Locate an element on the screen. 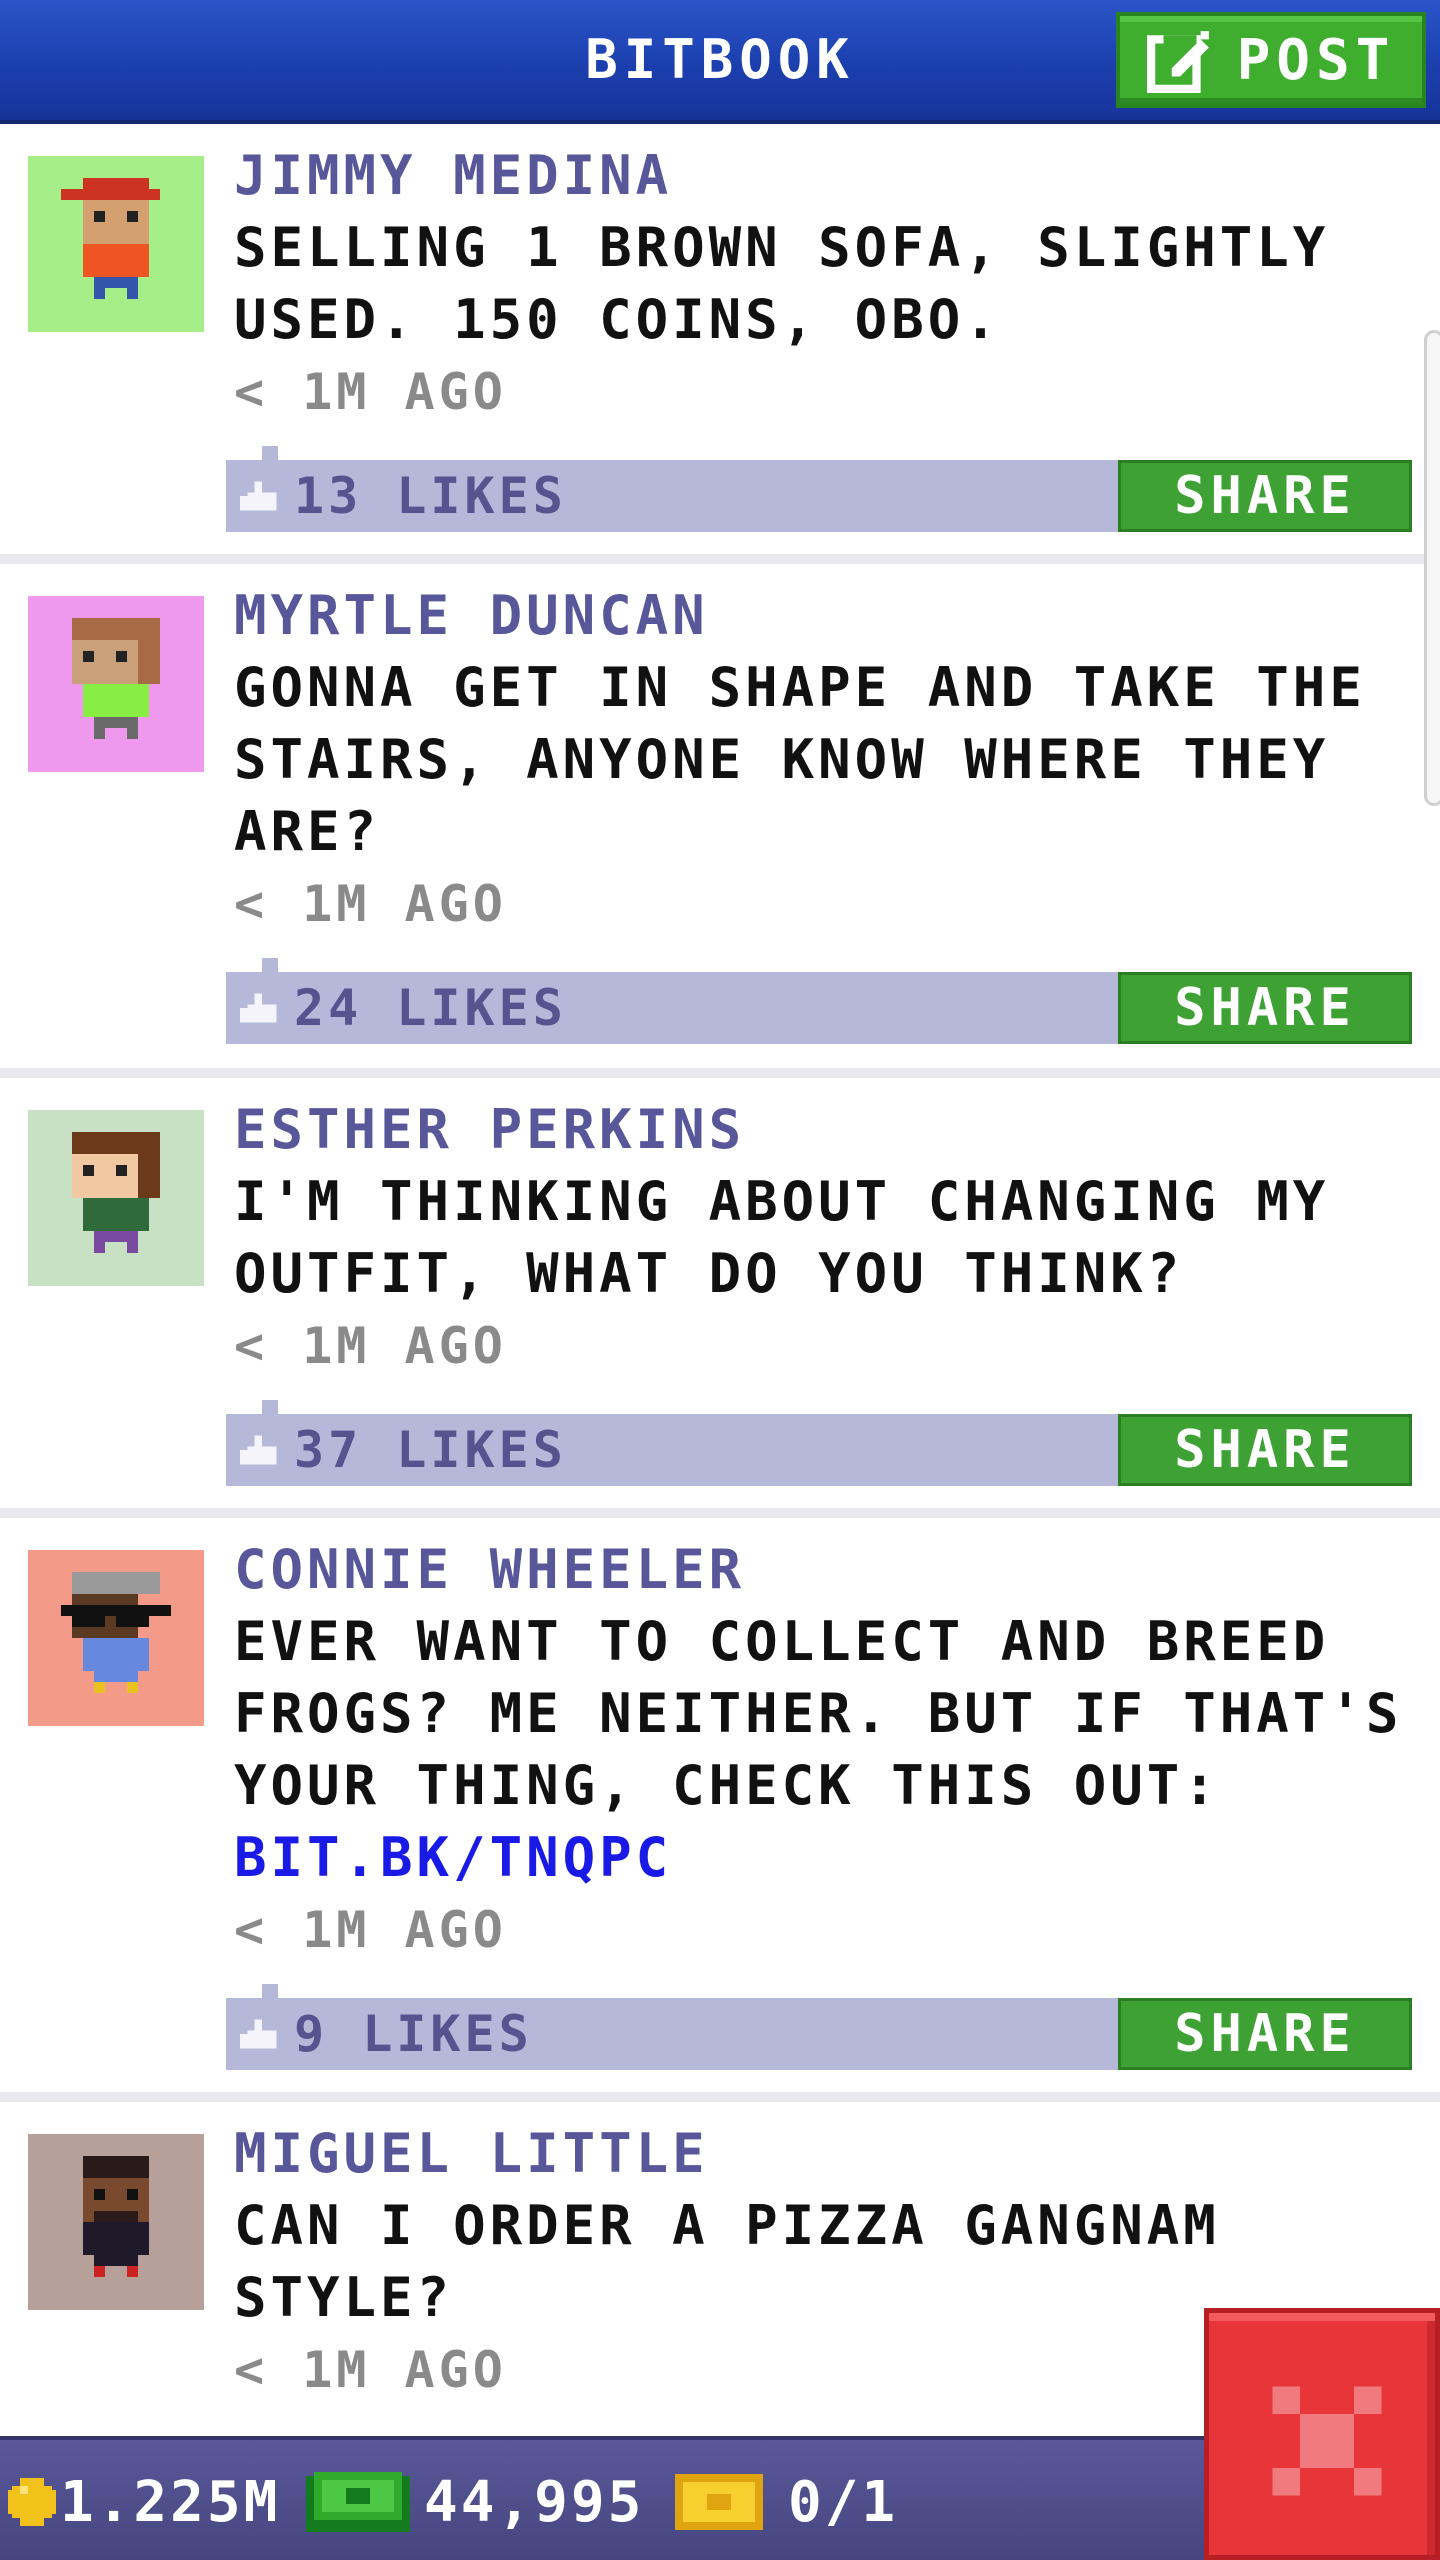 The width and height of the screenshot is (1440, 2560). coins-stat: 1.225M is located at coordinates (142, 2500).